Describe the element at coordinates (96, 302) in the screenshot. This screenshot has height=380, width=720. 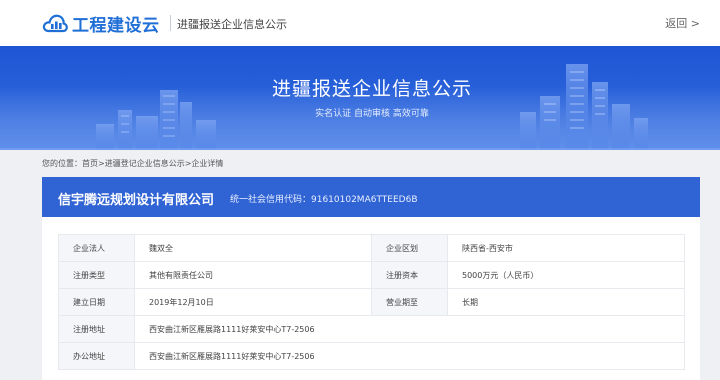
I see `founded-label: 建立日期` at that location.